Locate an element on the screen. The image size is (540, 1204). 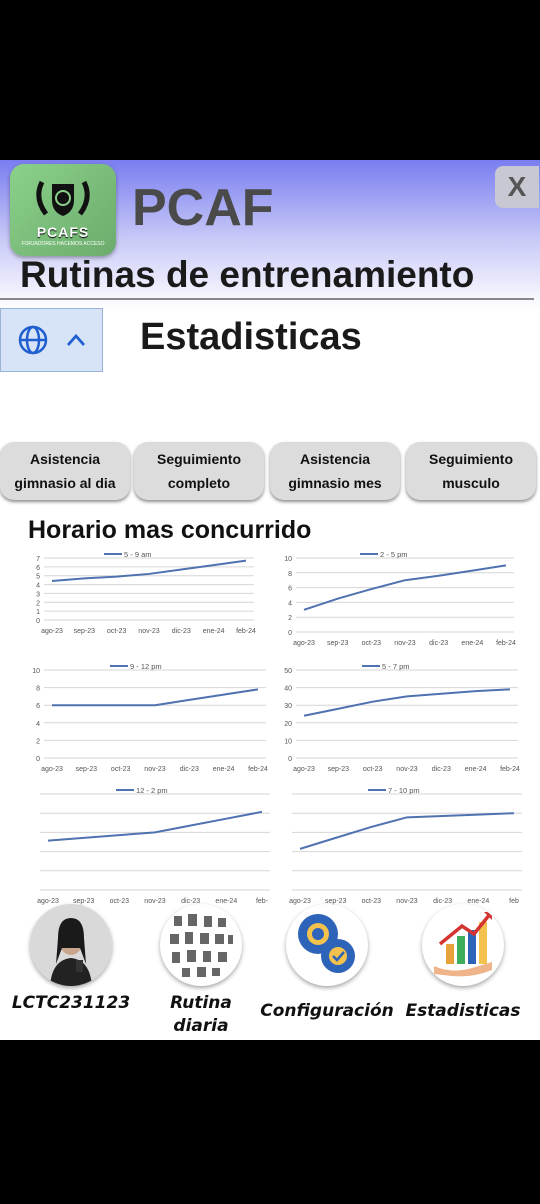
y-tick-label: 3 is located at coordinates (38, 594).